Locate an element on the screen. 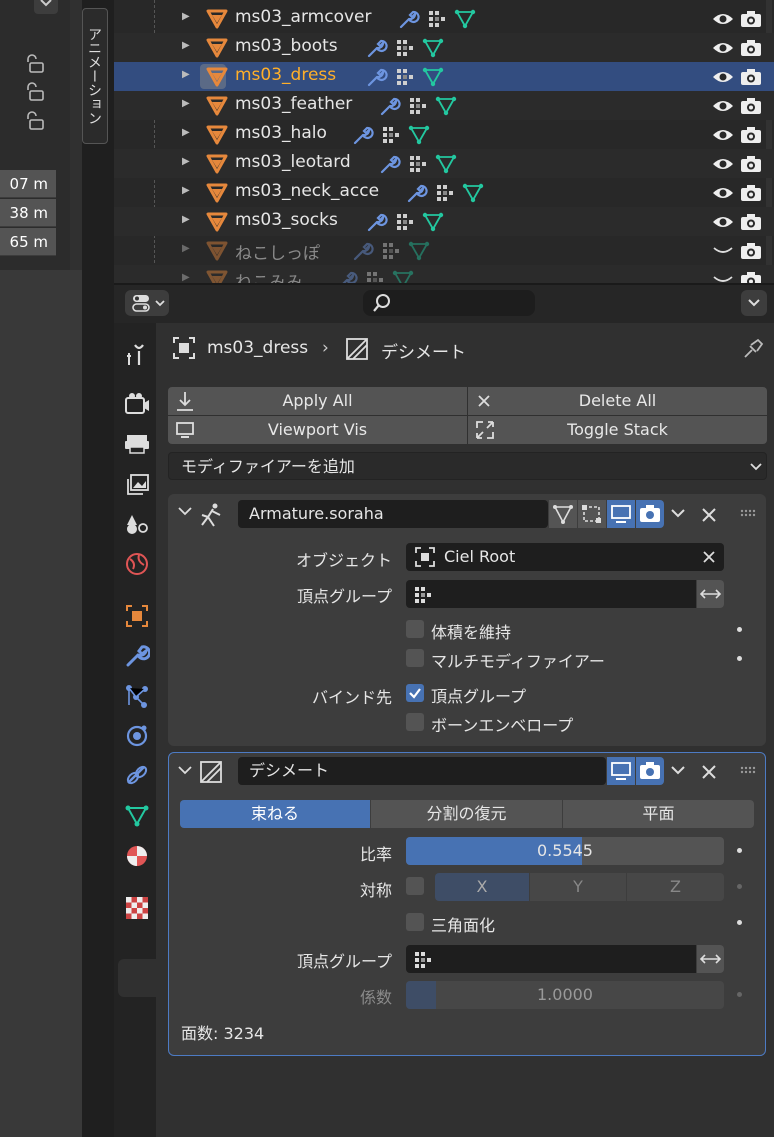 The height and width of the screenshot is (1137, 774). outliner-row: ▶ ms03_dress is located at coordinates (444, 76).